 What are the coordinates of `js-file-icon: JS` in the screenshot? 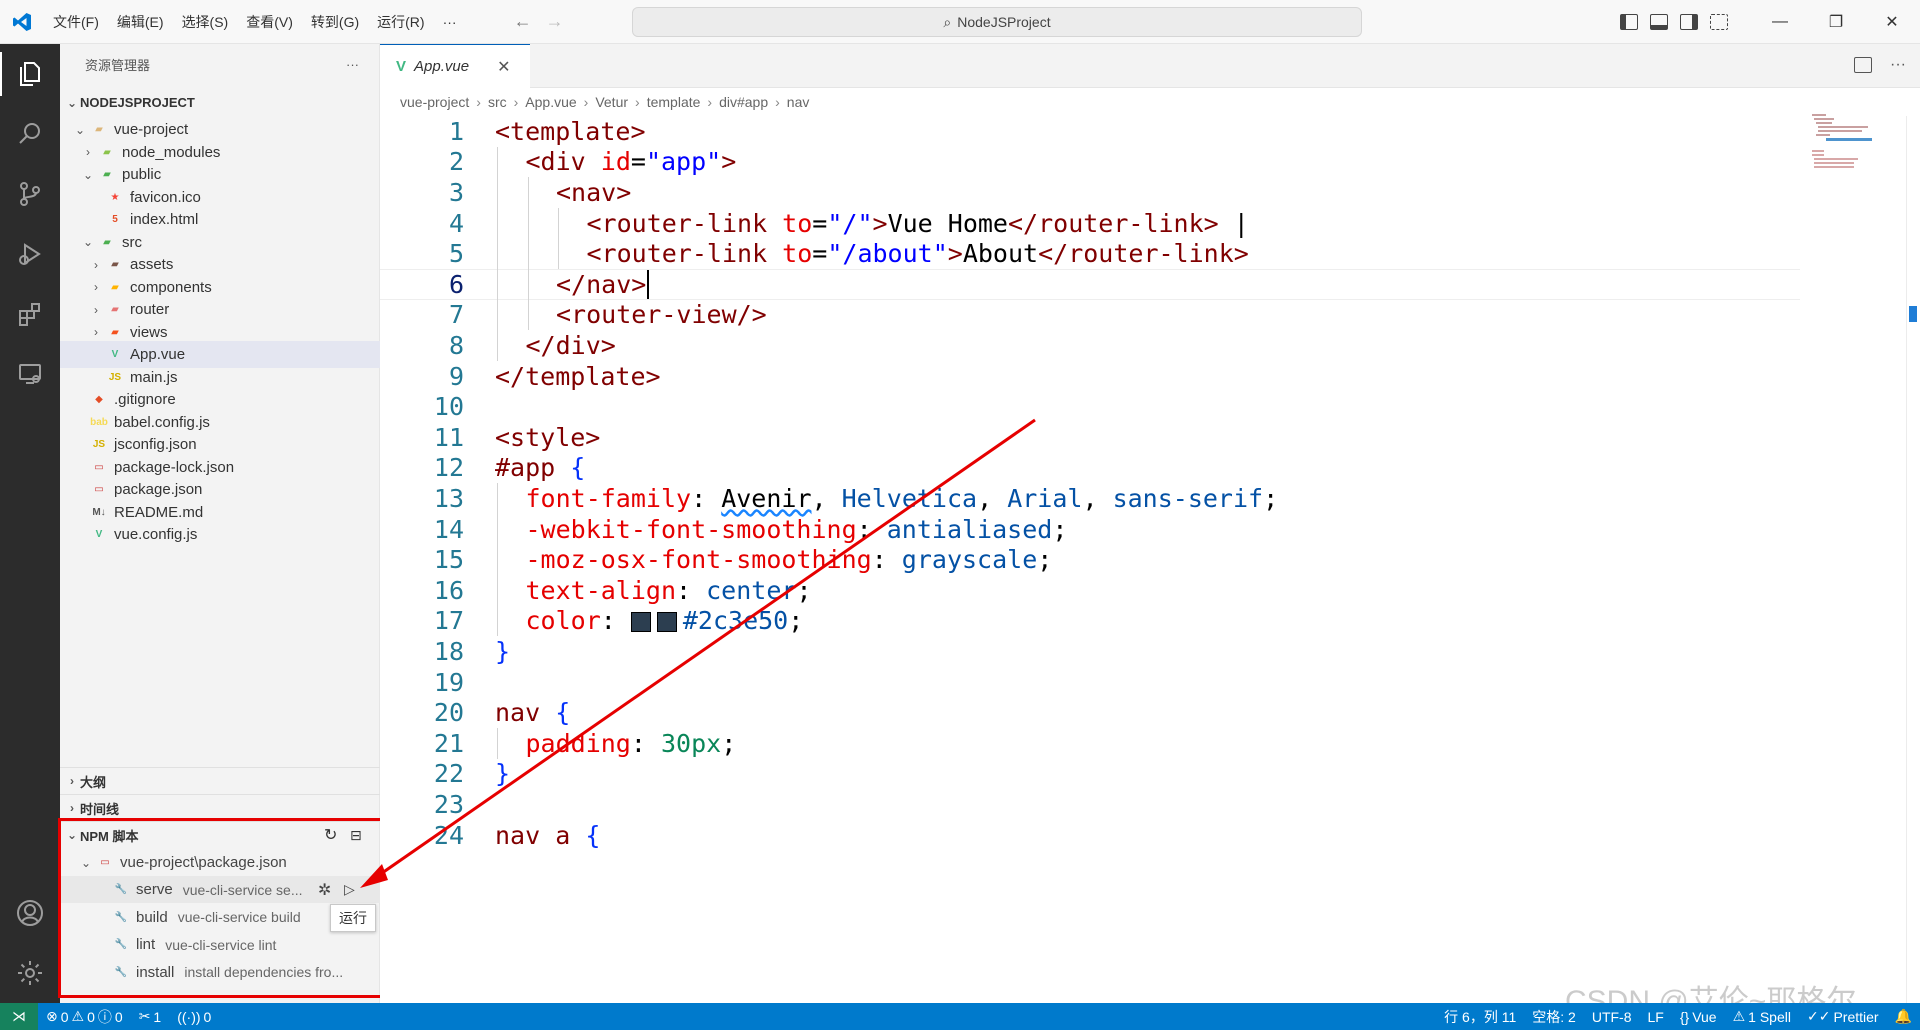 It's located at (115, 377).